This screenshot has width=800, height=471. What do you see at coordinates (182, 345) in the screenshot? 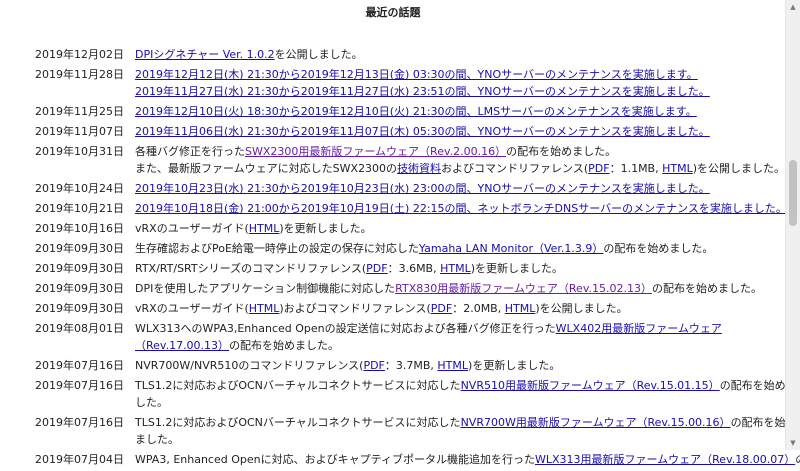
I see `firmware-link: （Rev.17.00.13）` at bounding box center [182, 345].